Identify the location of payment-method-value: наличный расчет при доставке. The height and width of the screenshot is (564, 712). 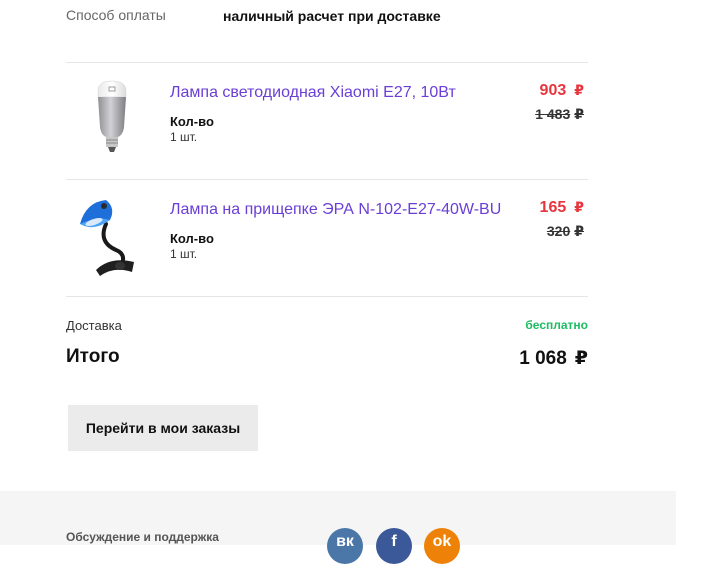
(332, 16).